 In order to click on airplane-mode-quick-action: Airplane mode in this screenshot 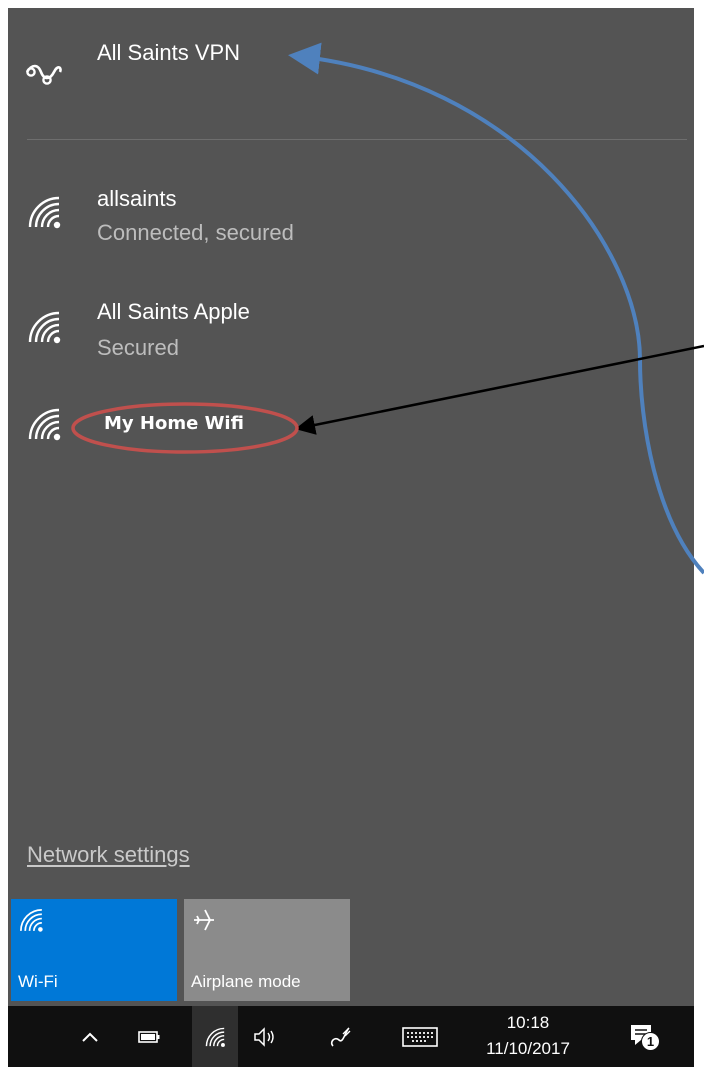, I will do `click(267, 950)`.